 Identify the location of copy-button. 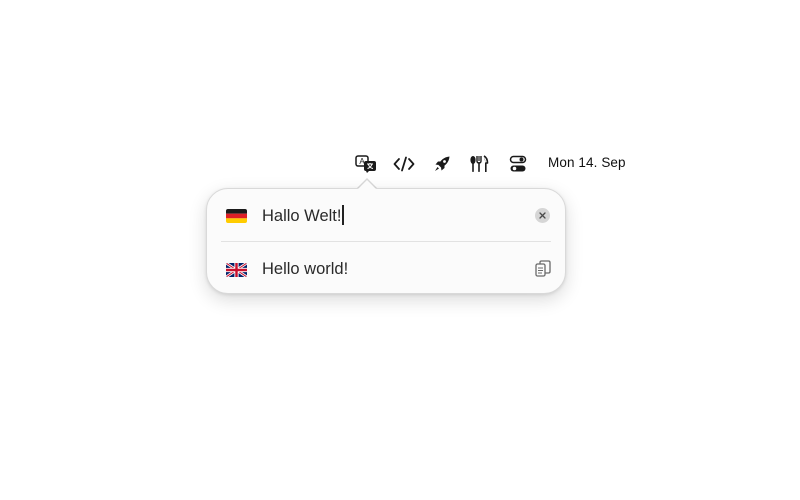
(543, 269).